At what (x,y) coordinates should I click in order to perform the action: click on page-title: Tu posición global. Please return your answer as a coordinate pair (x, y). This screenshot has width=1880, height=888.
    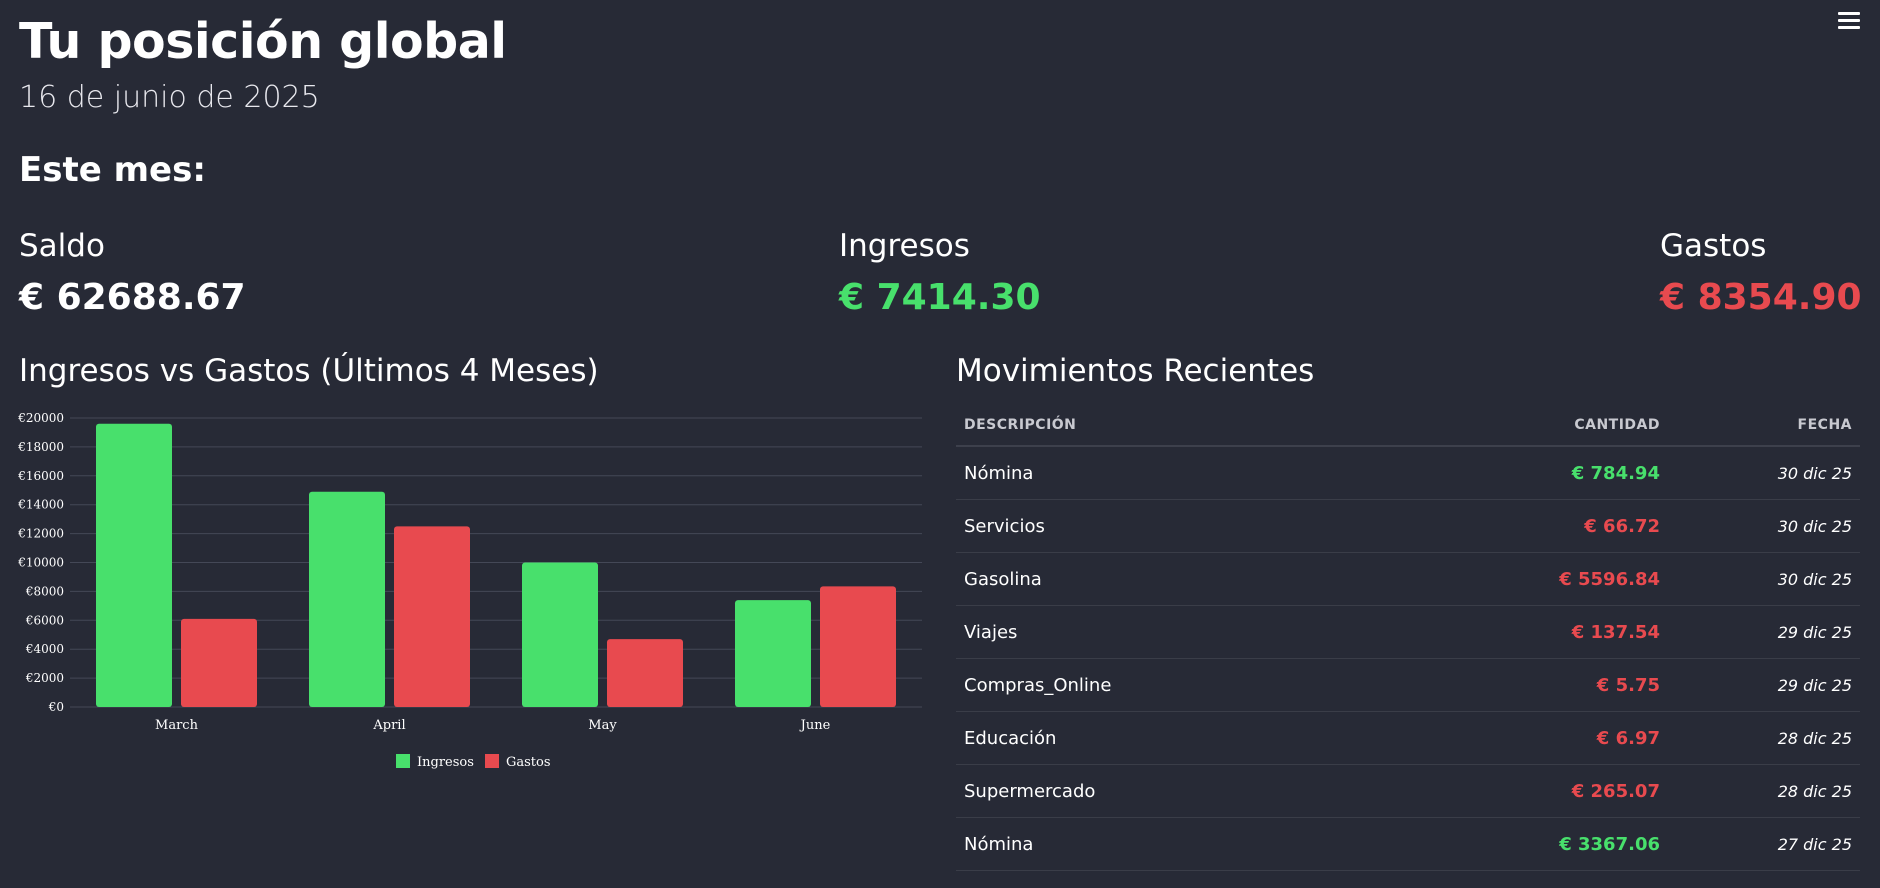
    Looking at the image, I should click on (263, 41).